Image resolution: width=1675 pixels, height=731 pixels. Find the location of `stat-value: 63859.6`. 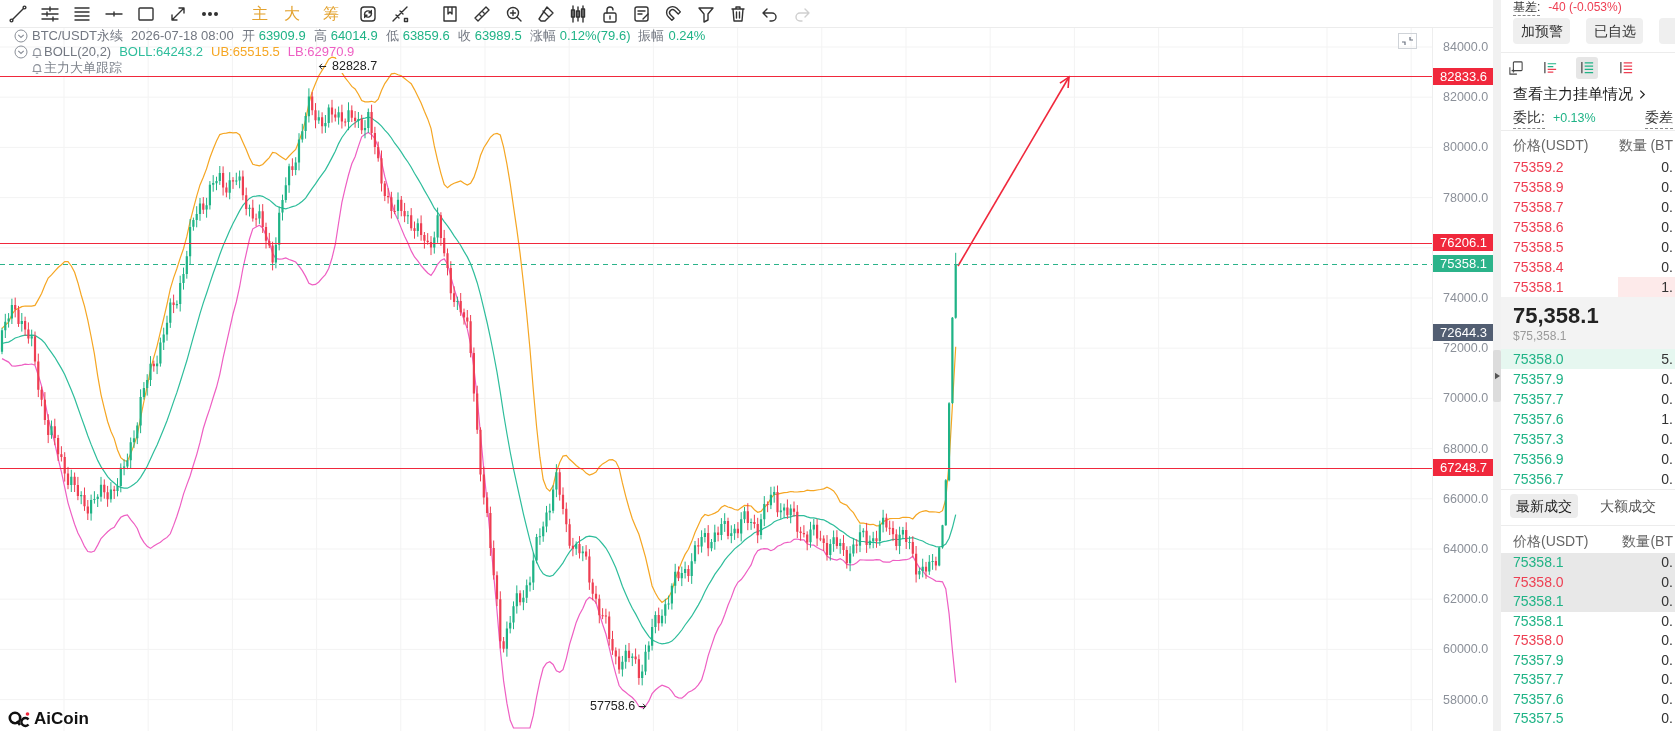

stat-value: 63859.6 is located at coordinates (426, 36).